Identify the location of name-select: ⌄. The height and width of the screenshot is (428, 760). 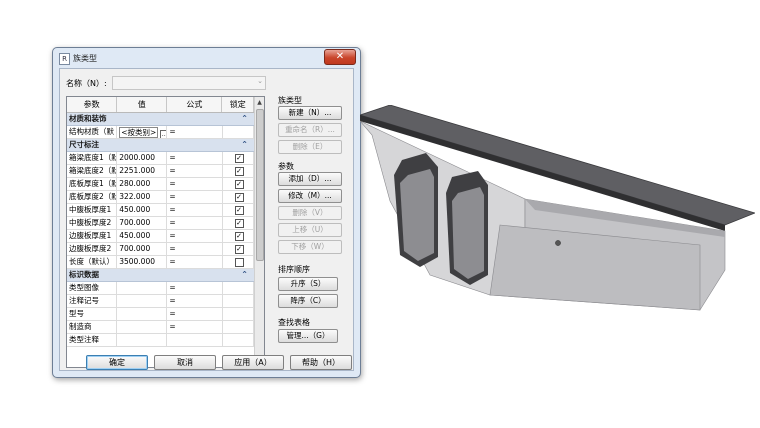
(189, 83).